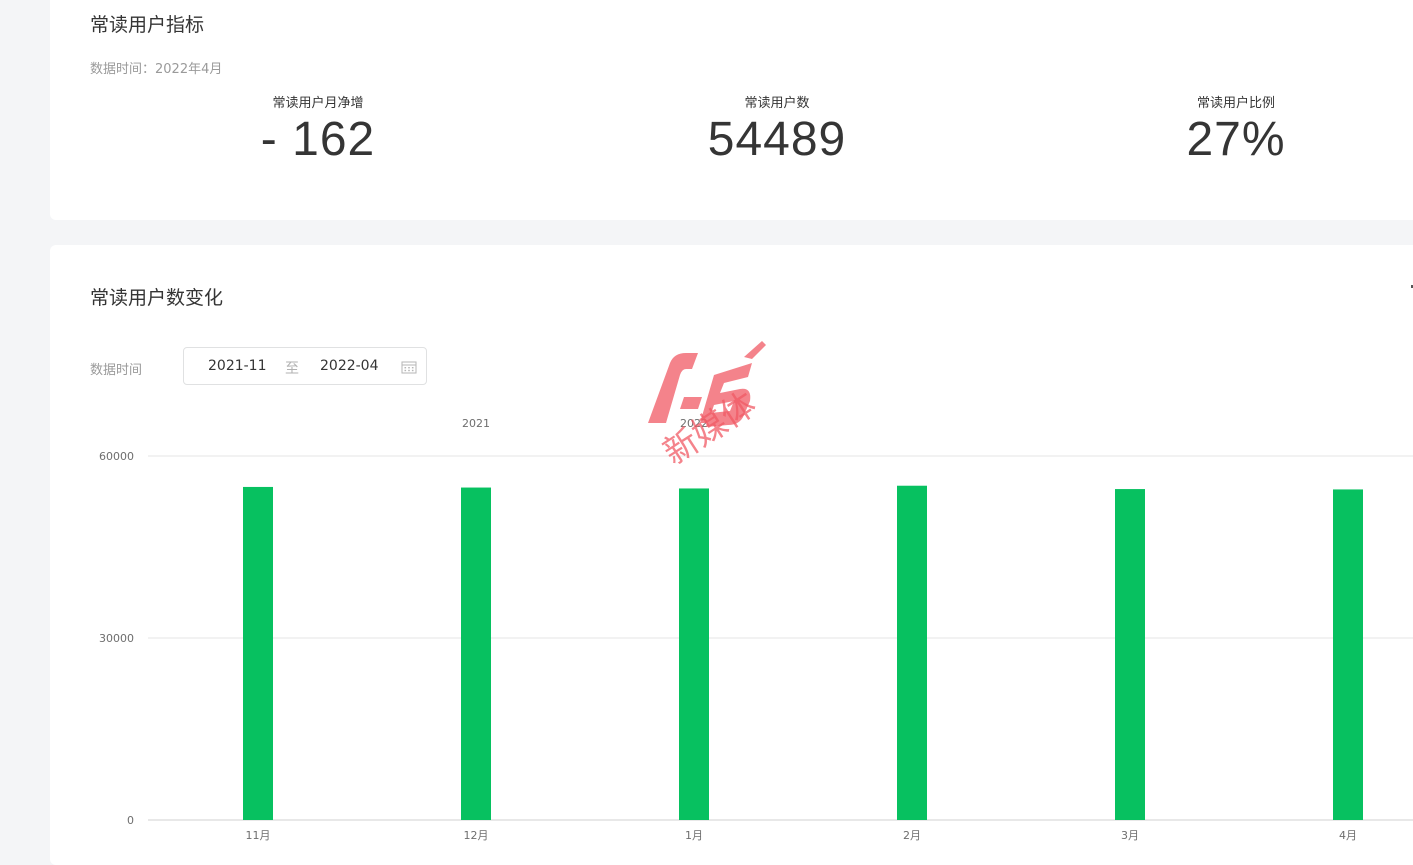 The image size is (1413, 865). I want to click on y-tick-label: 60000, so click(116, 456).